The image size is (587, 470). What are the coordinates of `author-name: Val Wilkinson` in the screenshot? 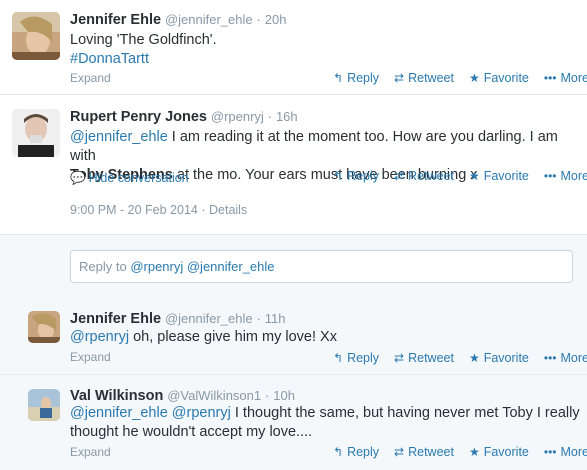 It's located at (116, 396).